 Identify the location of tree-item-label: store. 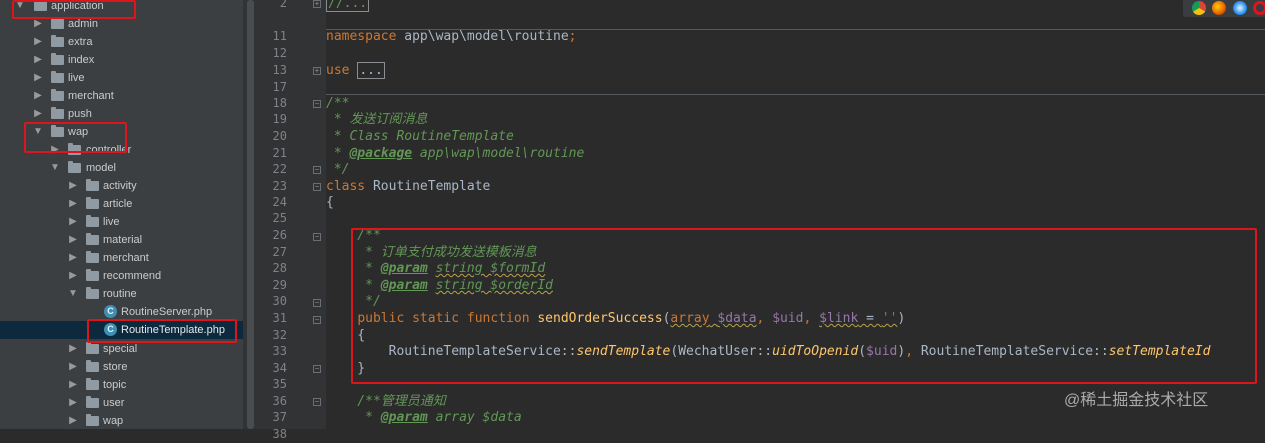
(115, 367).